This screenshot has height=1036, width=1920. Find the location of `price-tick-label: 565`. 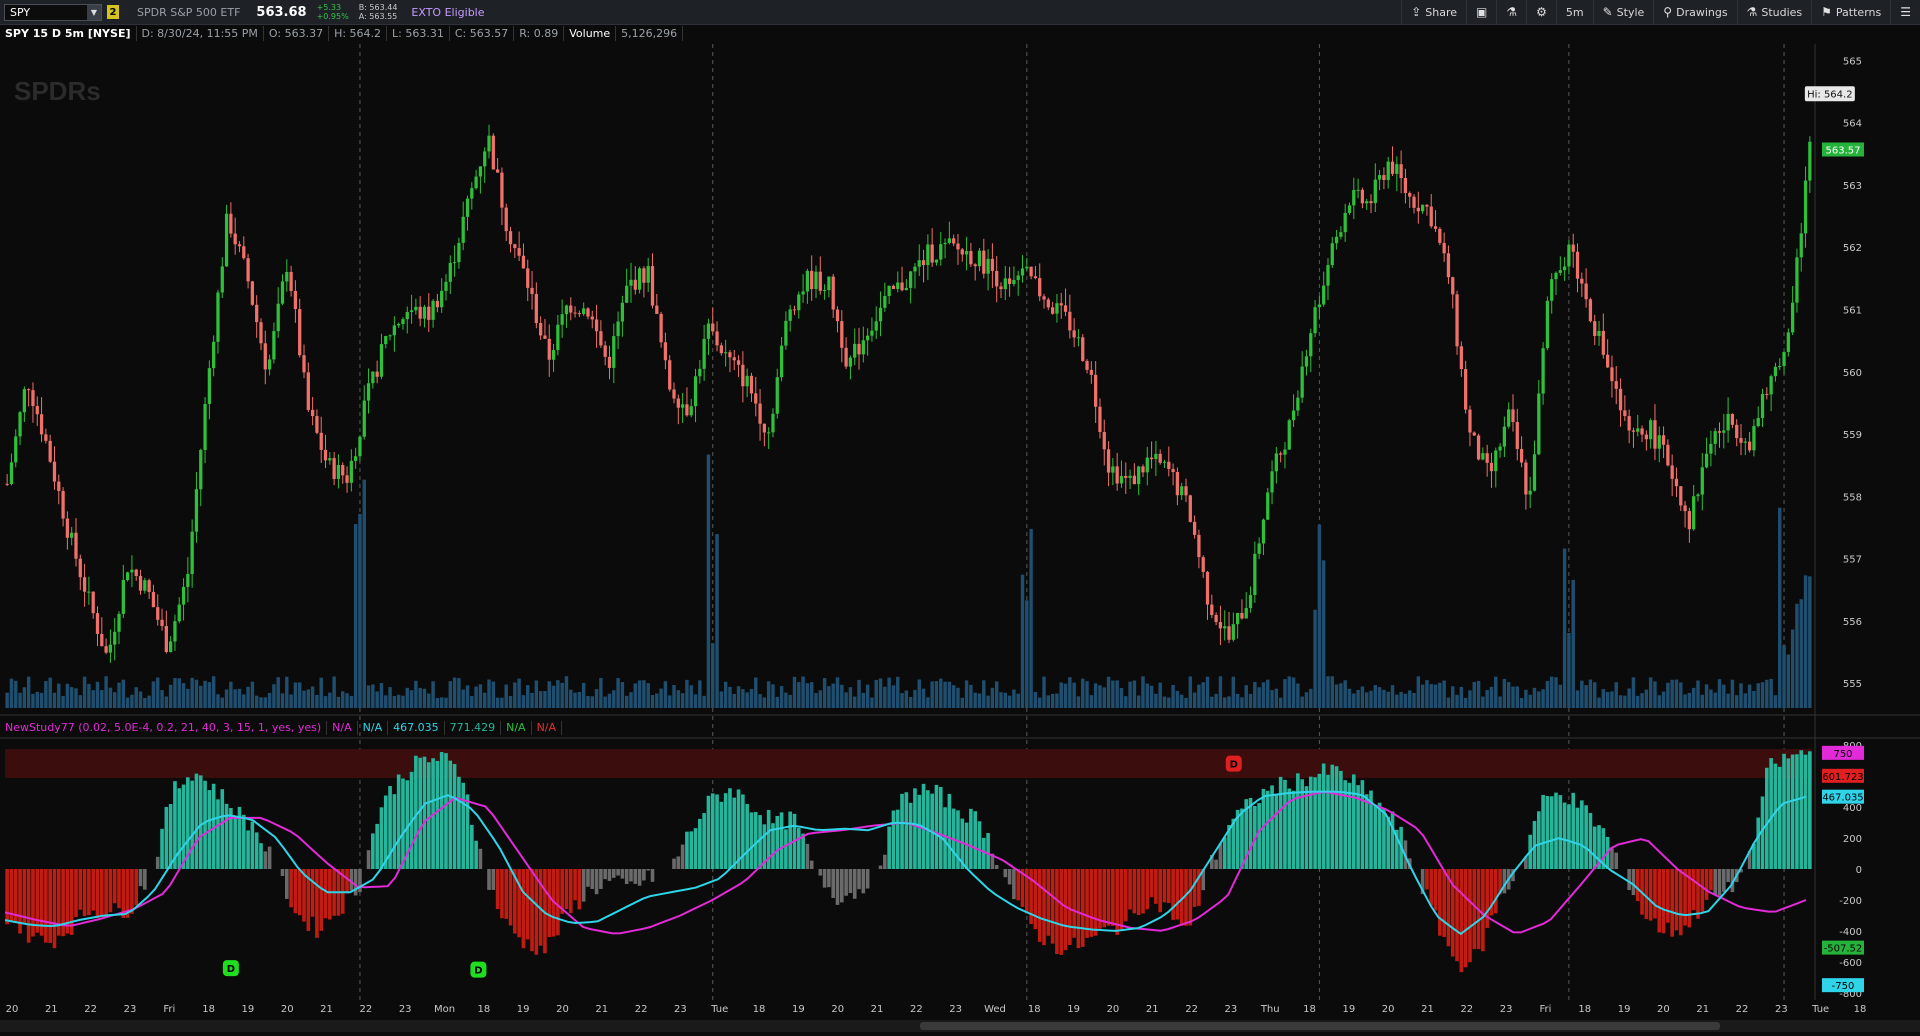

price-tick-label: 565 is located at coordinates (1852, 61).